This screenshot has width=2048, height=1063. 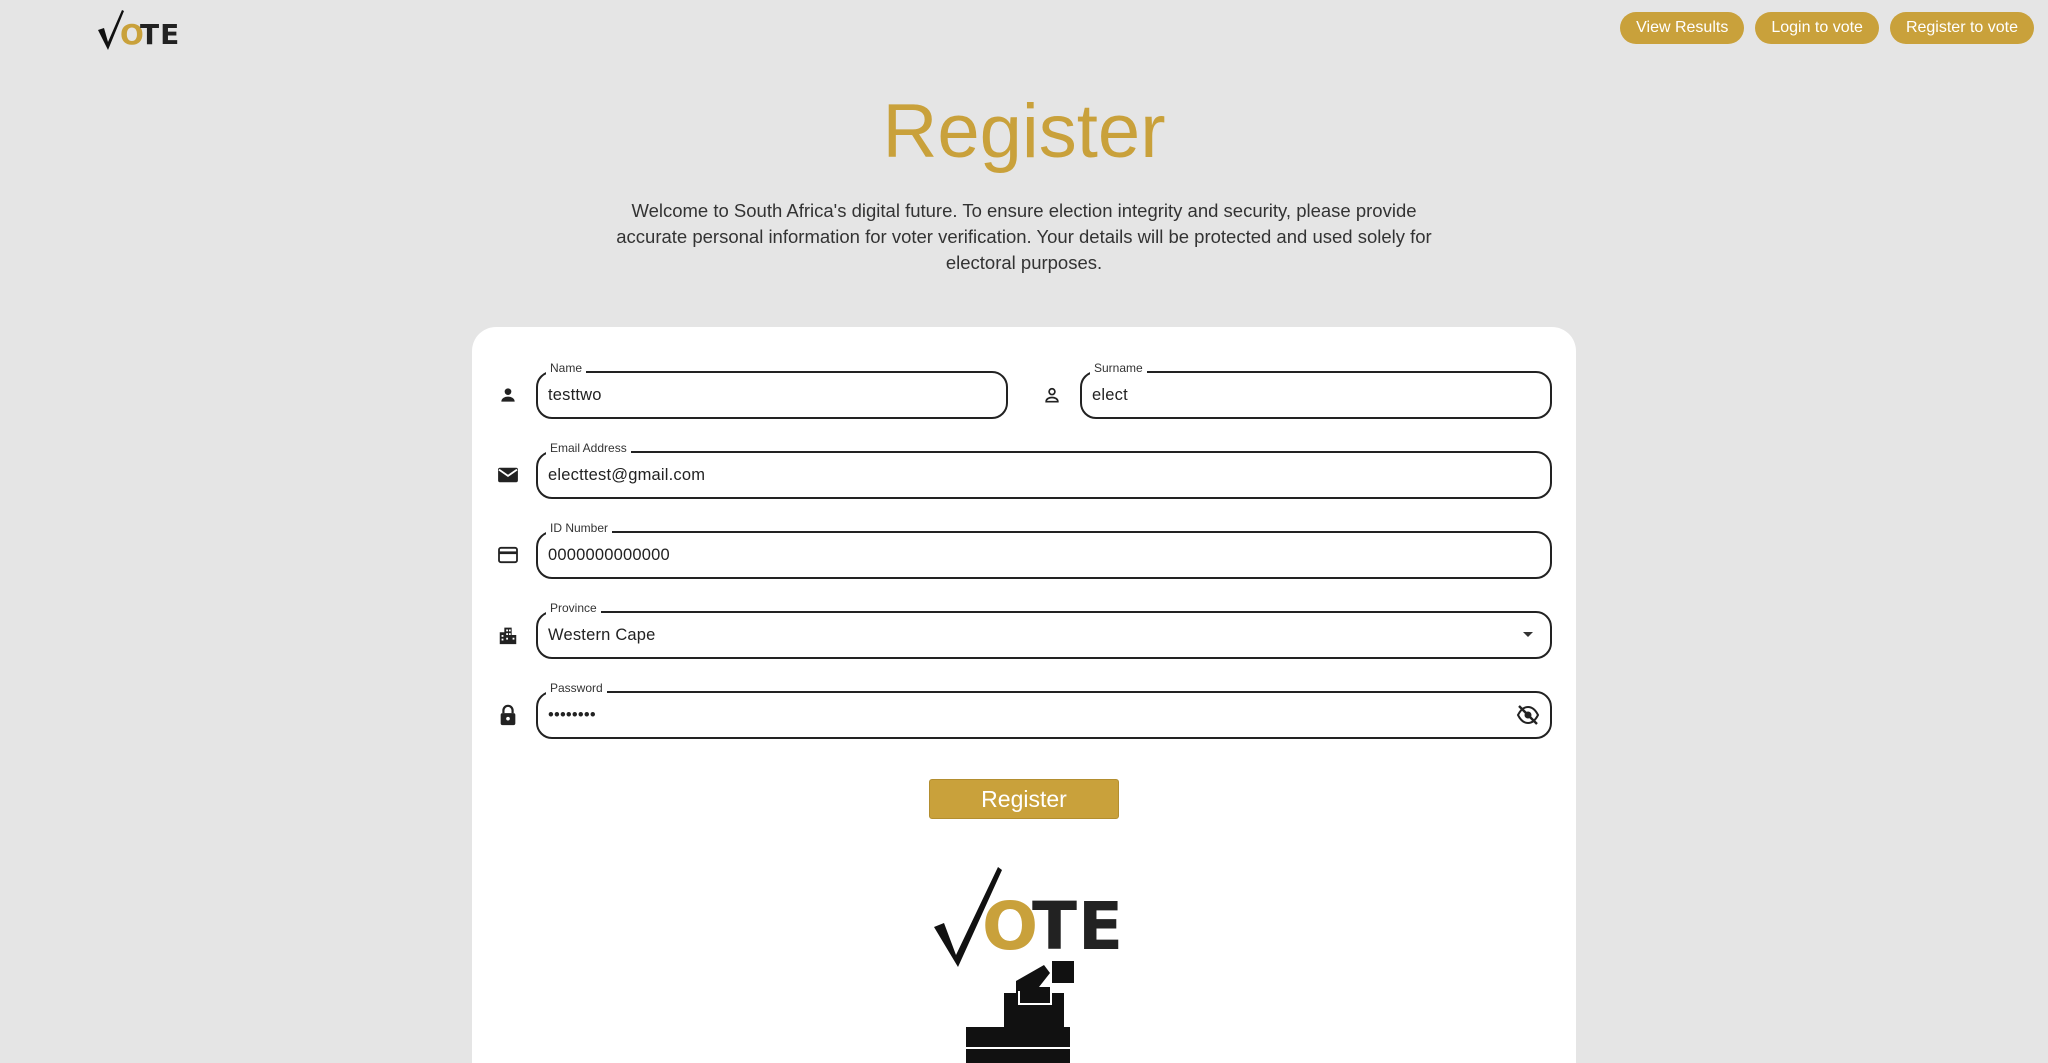 I want to click on register-to-vote-button: Register to vote, so click(x=1961, y=28).